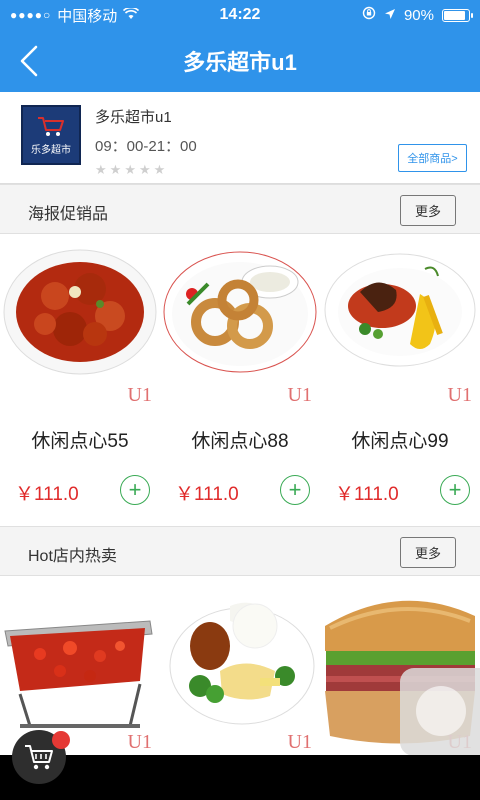 This screenshot has width=480, height=800. What do you see at coordinates (87, 16) in the screenshot?
I see `carrier-label: 中国移动` at bounding box center [87, 16].